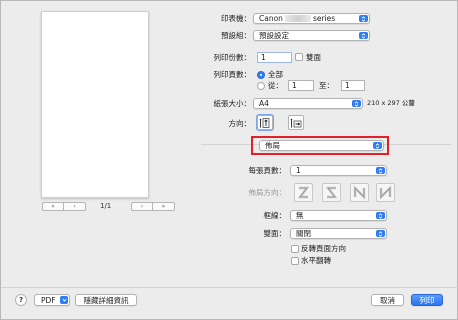 The width and height of the screenshot is (458, 320). Describe the element at coordinates (275, 233) in the screenshot. I see `two-sided-label: 雙面：` at that location.